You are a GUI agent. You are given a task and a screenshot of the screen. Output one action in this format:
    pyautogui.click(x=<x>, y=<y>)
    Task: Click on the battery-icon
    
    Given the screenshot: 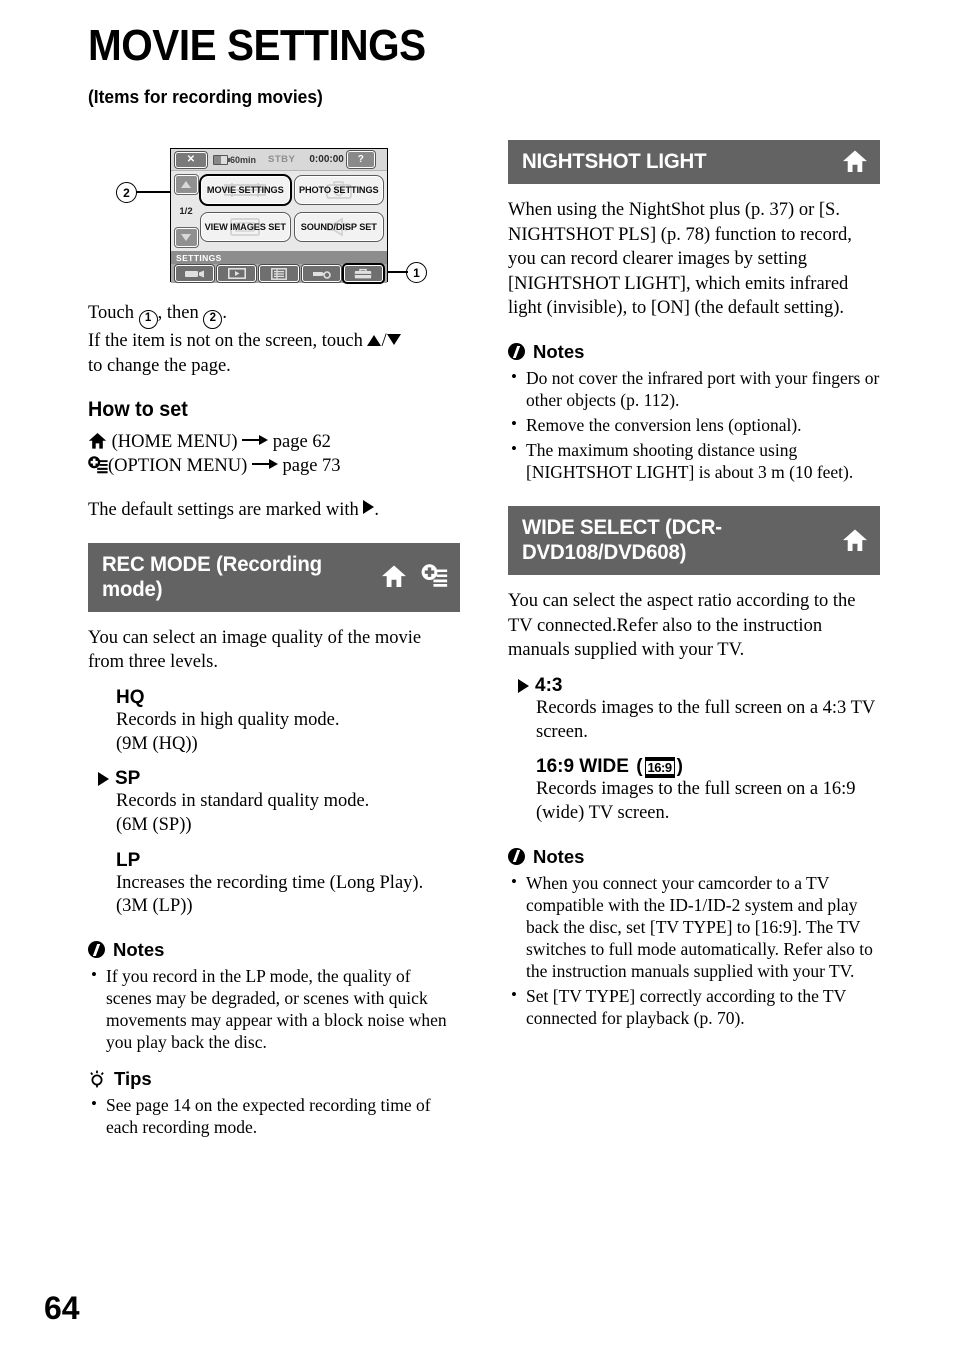 What is the action you would take?
    pyautogui.click(x=221, y=159)
    